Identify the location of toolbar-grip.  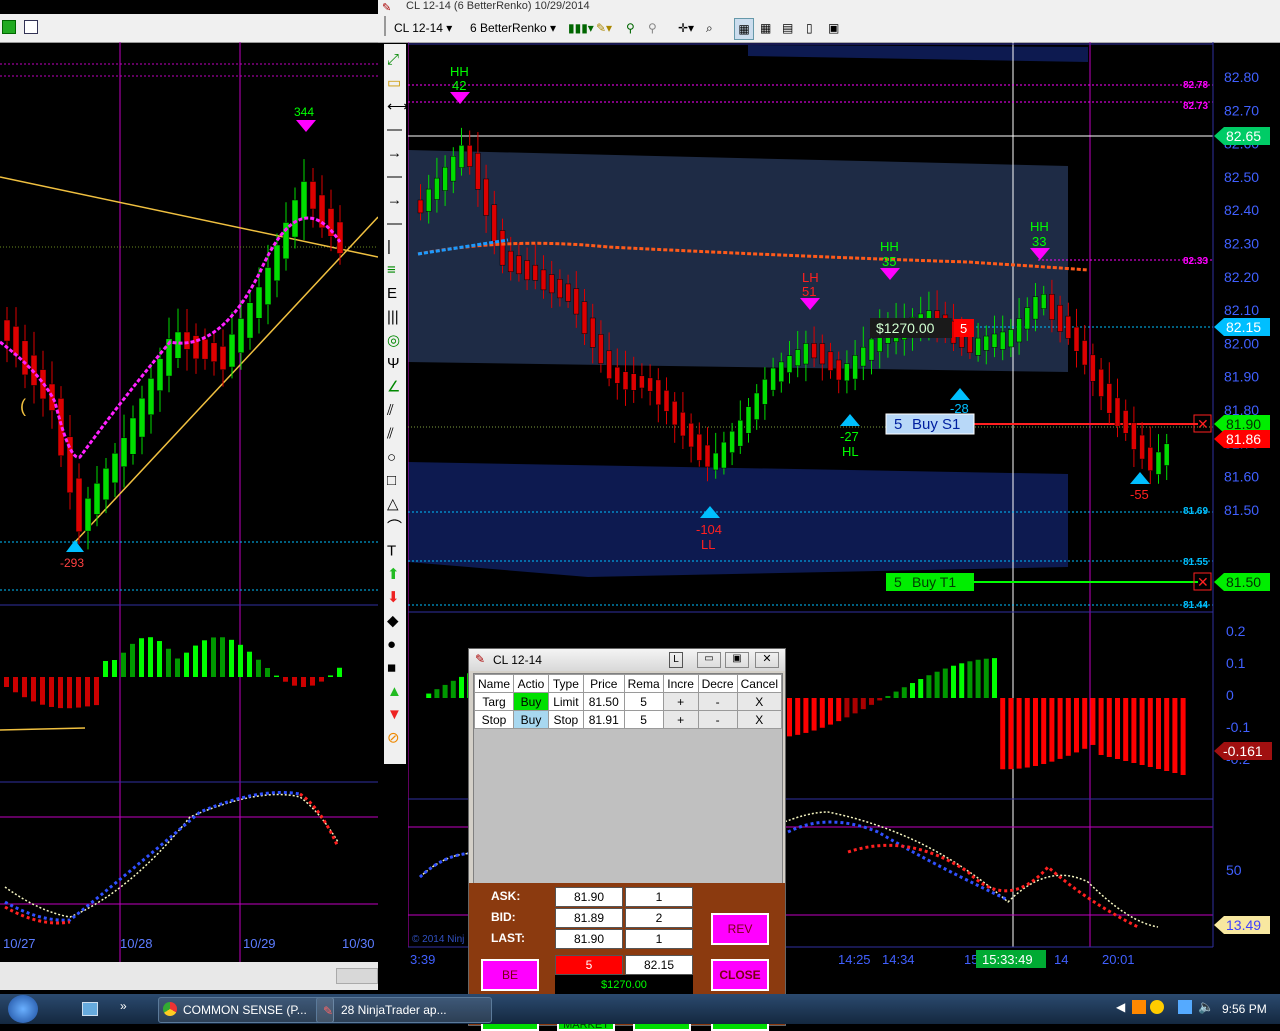
(385, 26).